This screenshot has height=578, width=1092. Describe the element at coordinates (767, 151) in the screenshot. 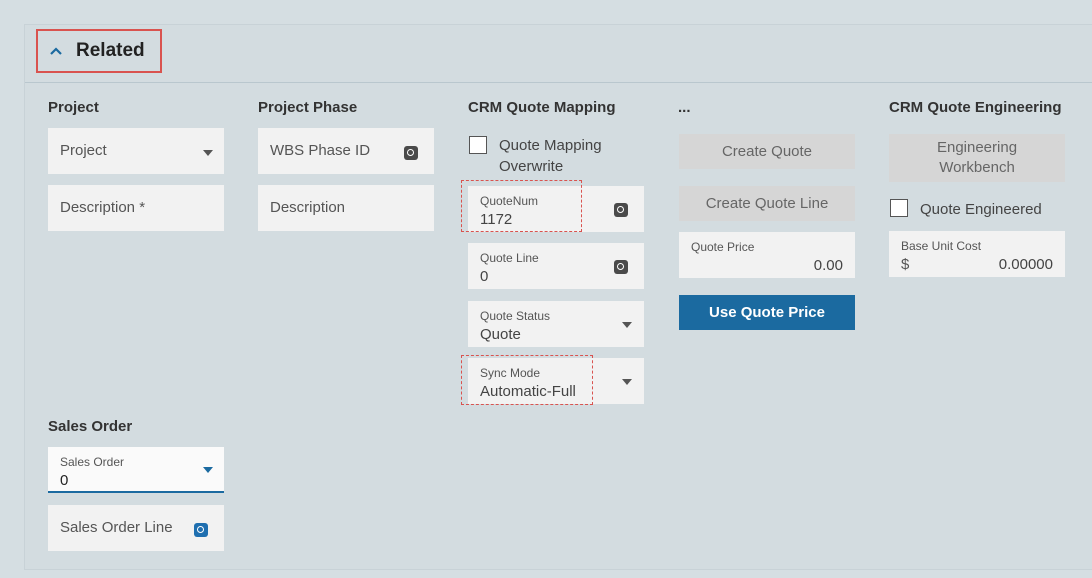

I see `create-quote-button: Create Quote` at that location.